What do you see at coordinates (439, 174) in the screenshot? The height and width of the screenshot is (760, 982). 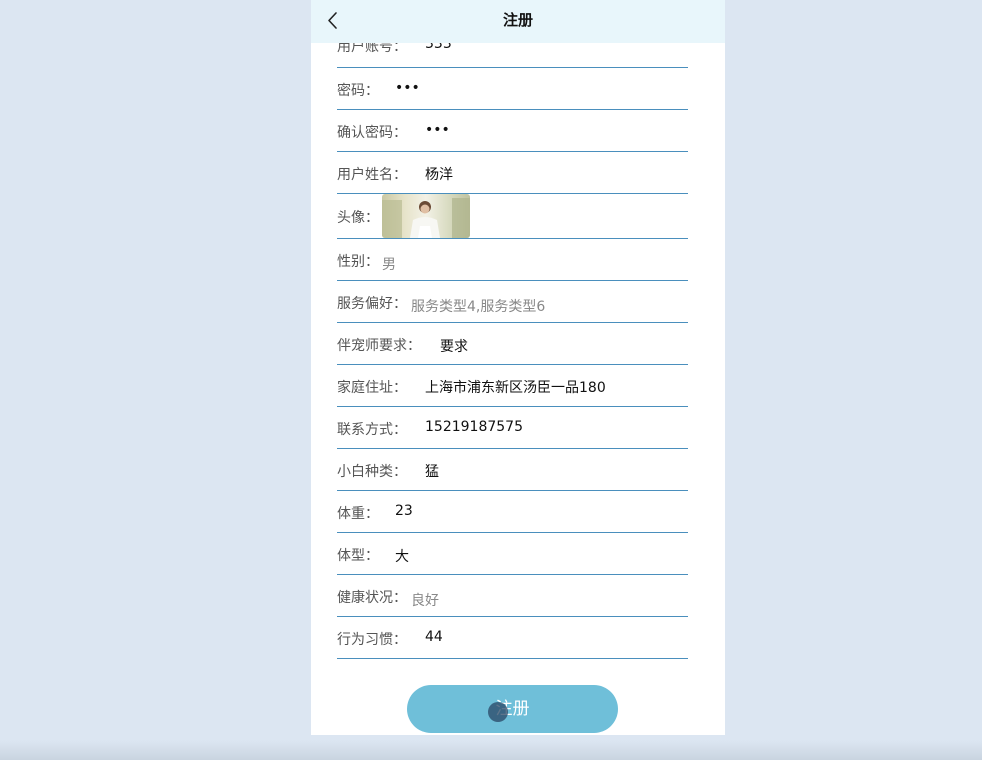 I see `name-value: 杨洋` at bounding box center [439, 174].